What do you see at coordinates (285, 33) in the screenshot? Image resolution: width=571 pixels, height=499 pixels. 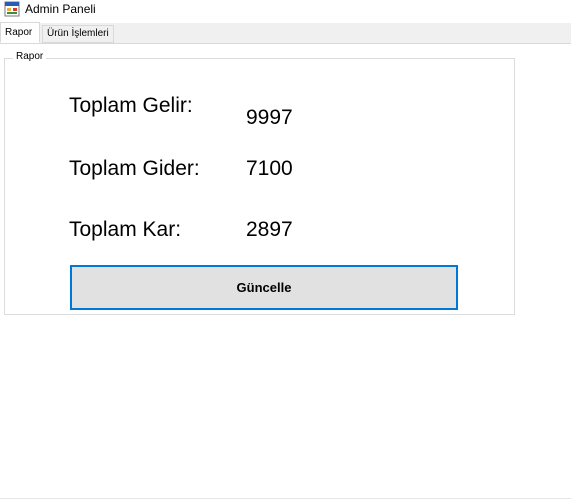 I see `tab-strip: Rapor Ürün İşlemleri` at bounding box center [285, 33].